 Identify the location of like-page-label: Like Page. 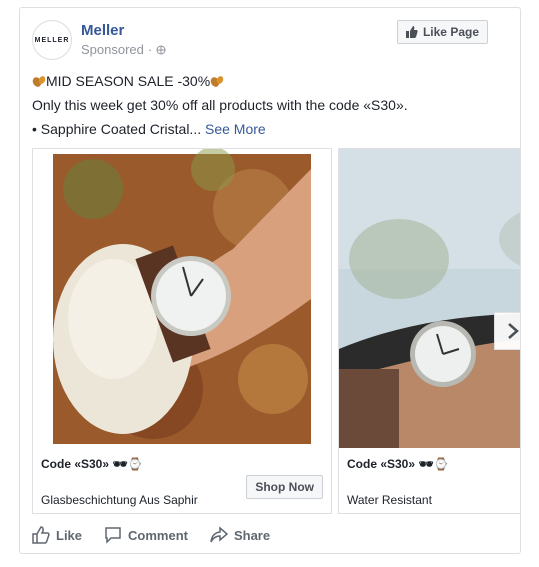
(450, 32).